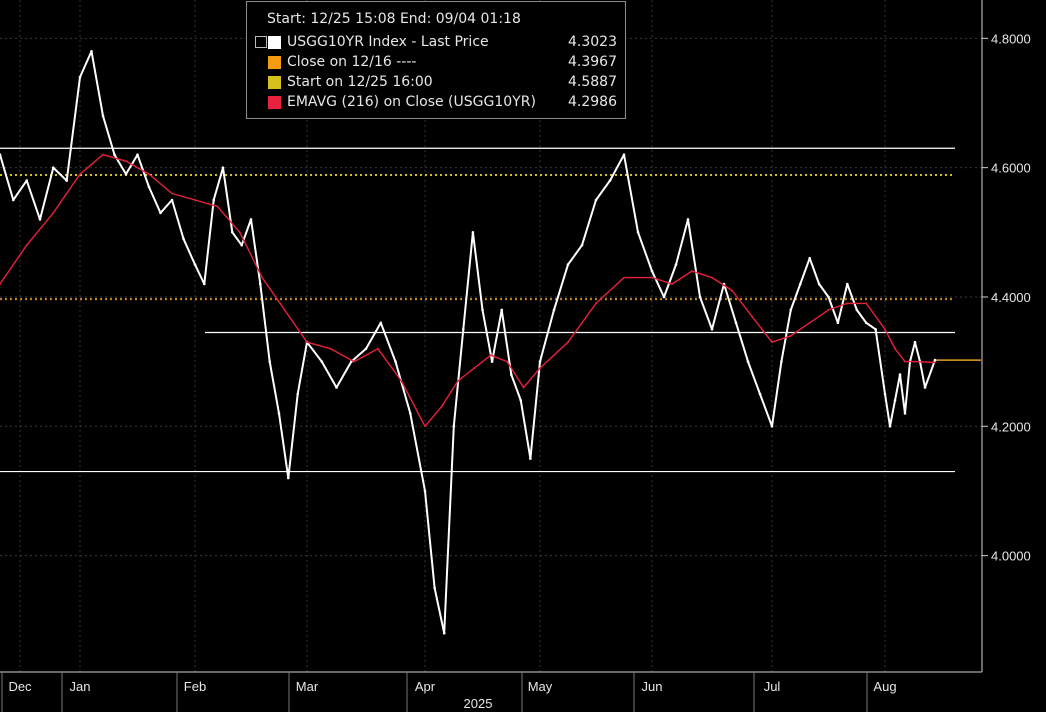 The height and width of the screenshot is (712, 1046). Describe the element at coordinates (1011, 556) in the screenshot. I see `y-tick-label: 4.0000` at that location.